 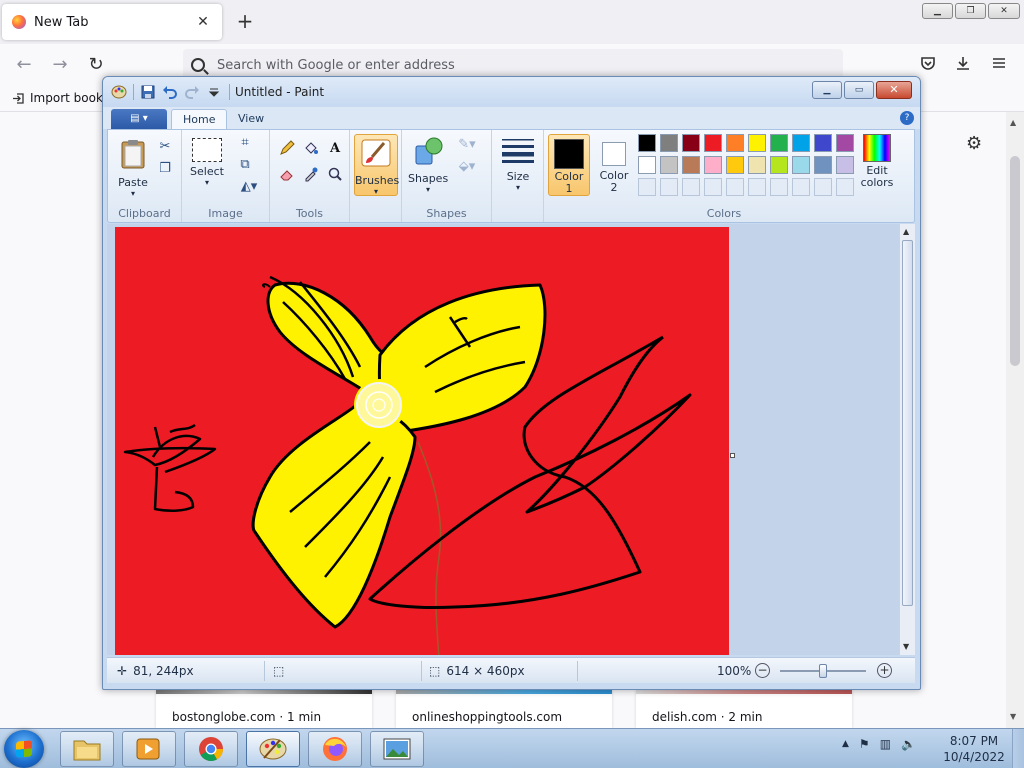 What do you see at coordinates (335, 149) in the screenshot?
I see `text-tool-icon: A` at bounding box center [335, 149].